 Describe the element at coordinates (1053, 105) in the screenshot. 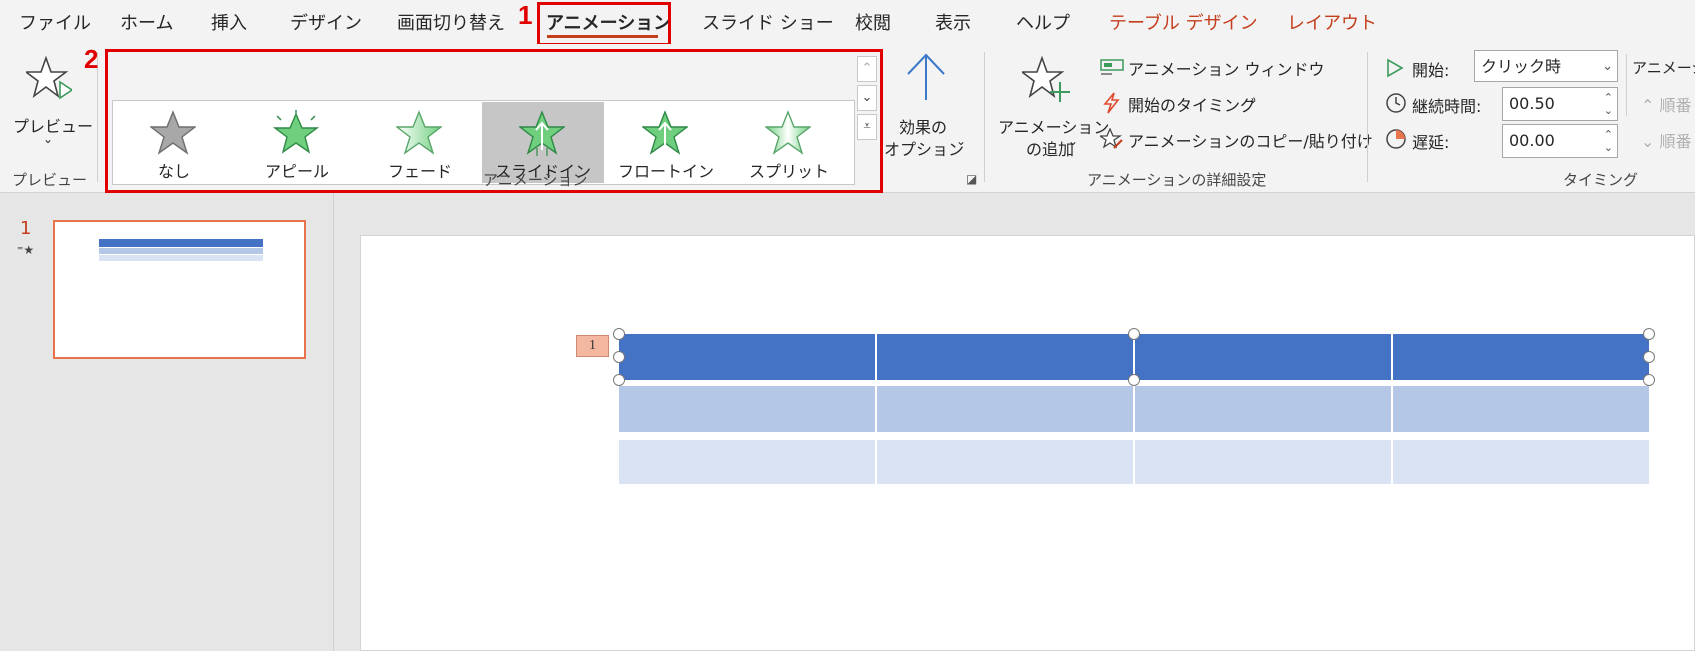

I see `add-animation-button: アニメーション の追加 ⌄` at that location.